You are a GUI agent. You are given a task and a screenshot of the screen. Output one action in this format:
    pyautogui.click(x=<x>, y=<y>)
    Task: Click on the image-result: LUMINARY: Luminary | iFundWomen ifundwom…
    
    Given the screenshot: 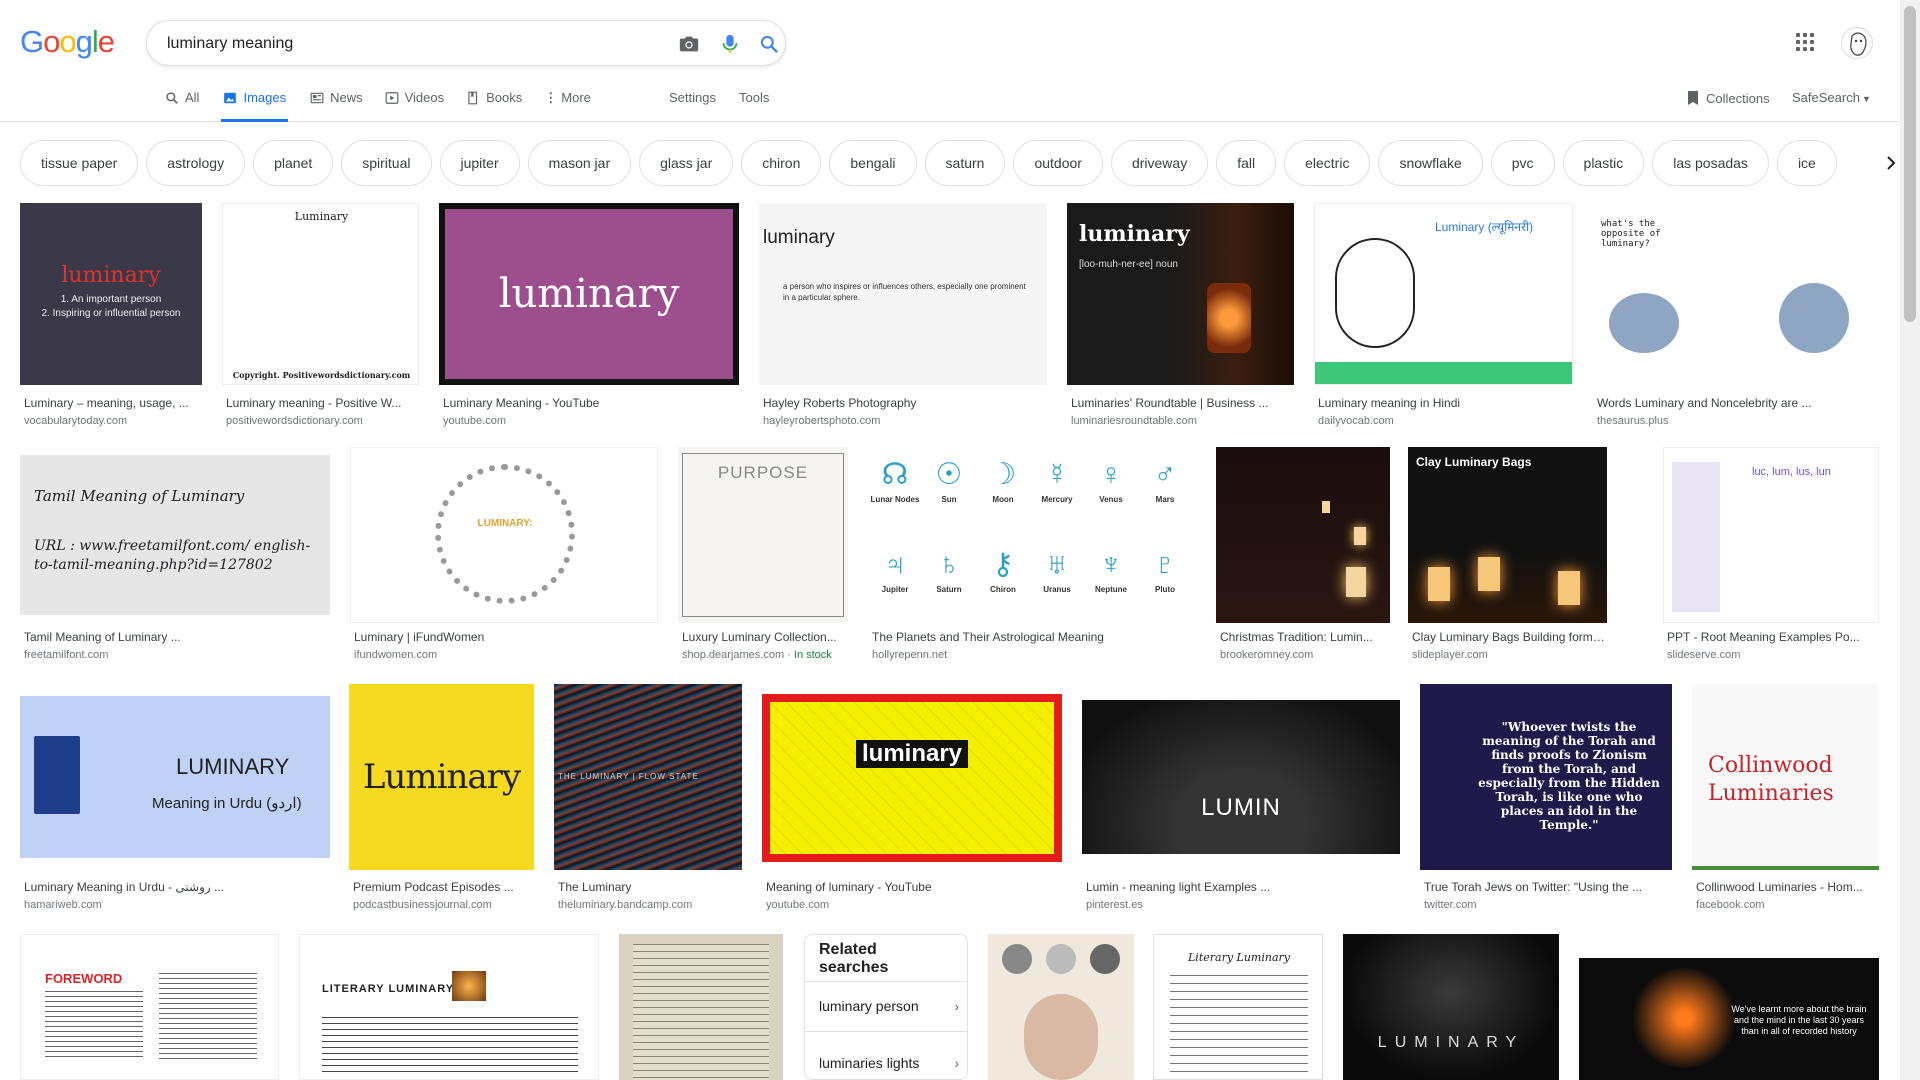 What is the action you would take?
    pyautogui.click(x=504, y=557)
    